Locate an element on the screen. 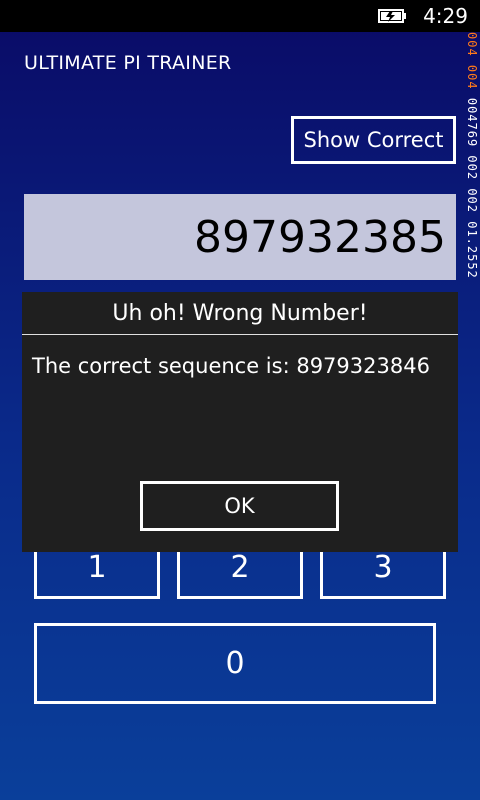 The width and height of the screenshot is (480, 800). app-title: ULTIMATE PI TRAINER is located at coordinates (128, 63).